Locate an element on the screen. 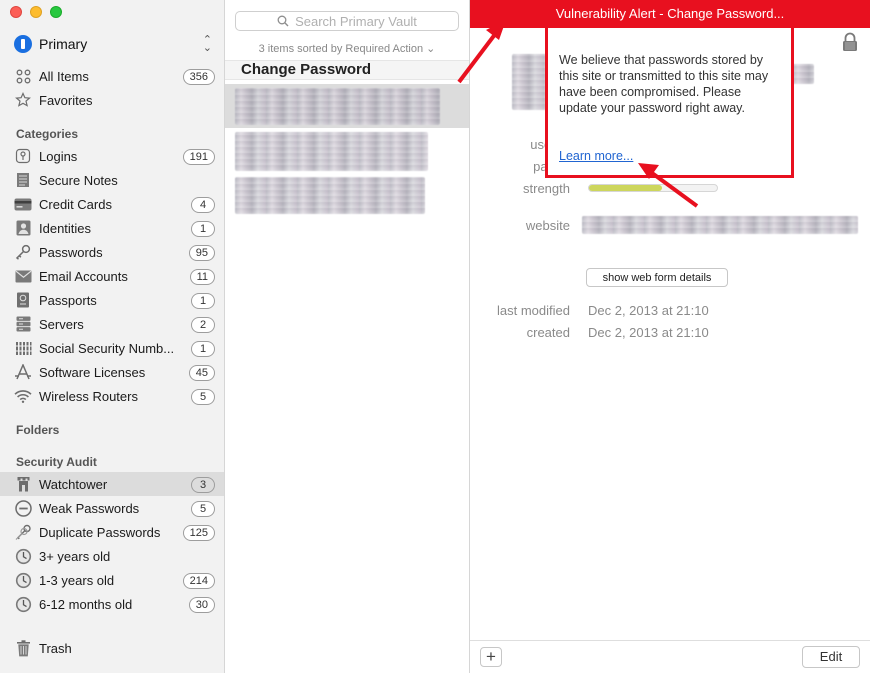 The image size is (870, 674). duplicate-icon is located at coordinates (23, 532).